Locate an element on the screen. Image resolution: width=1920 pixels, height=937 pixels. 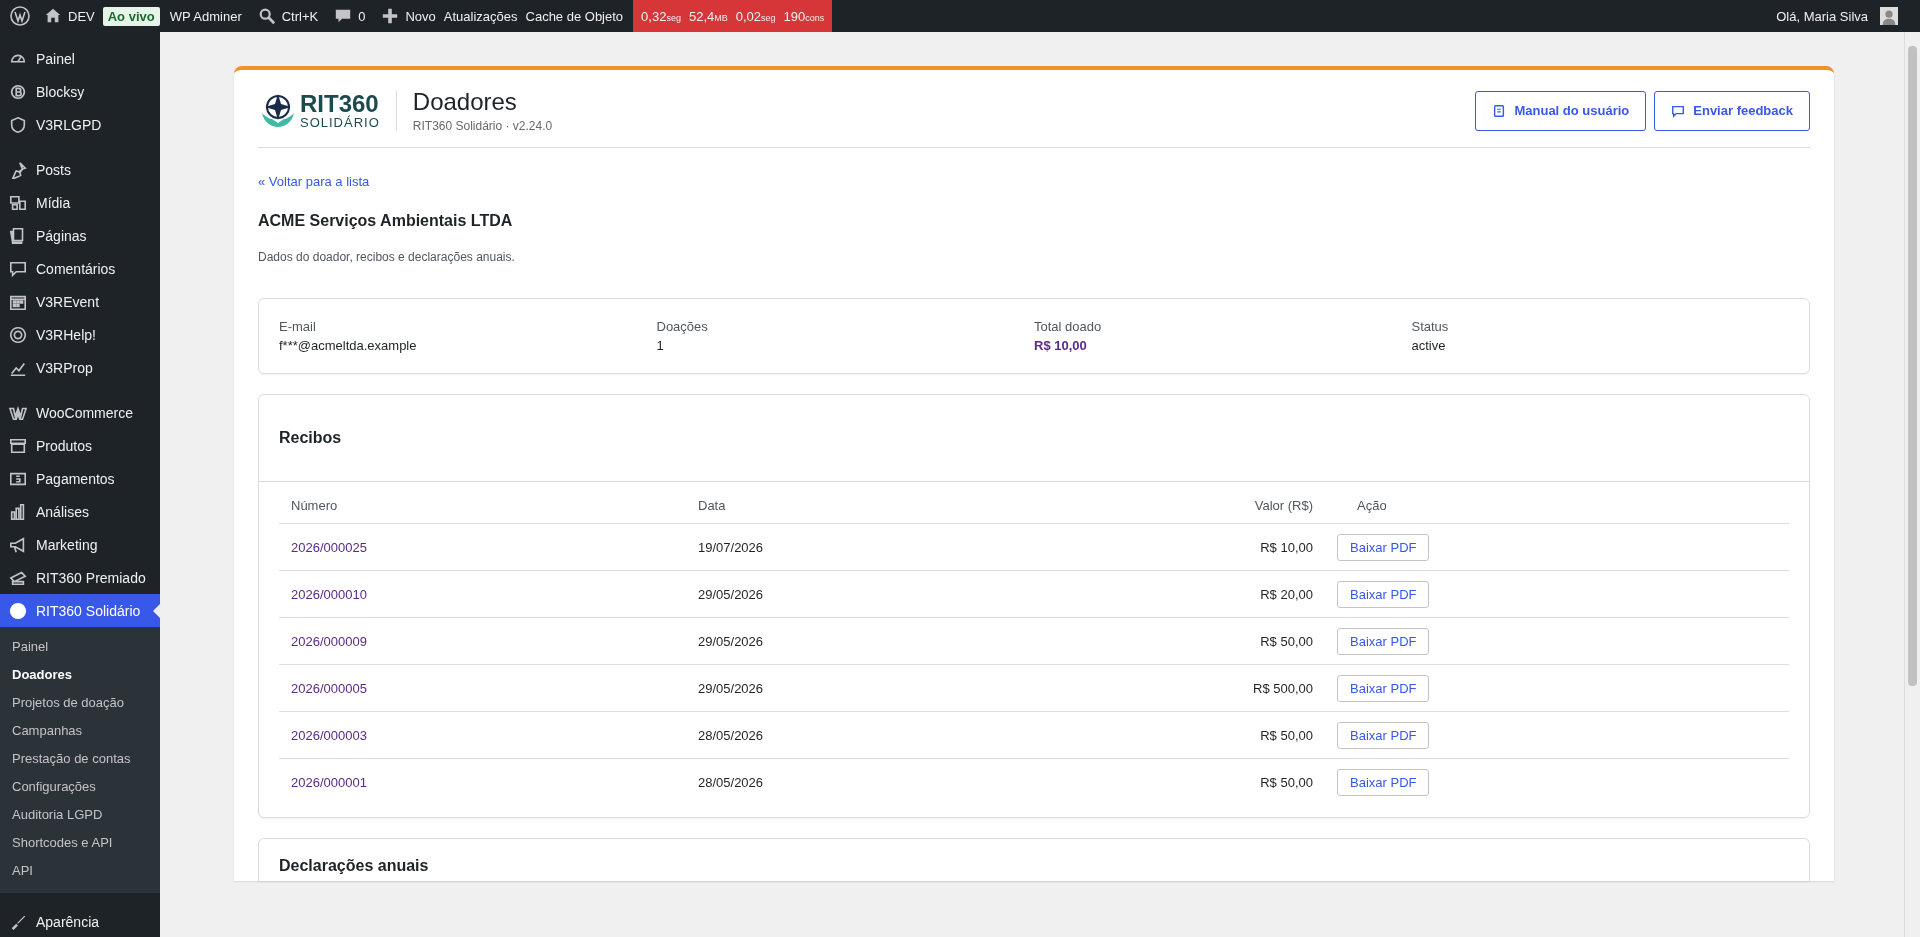
document-icon is located at coordinates (1499, 110).